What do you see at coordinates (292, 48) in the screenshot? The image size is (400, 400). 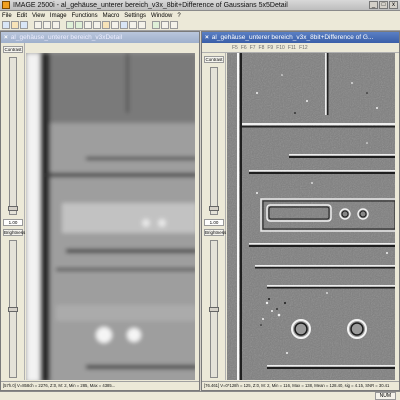 I see `fkey-f11: F11` at bounding box center [292, 48].